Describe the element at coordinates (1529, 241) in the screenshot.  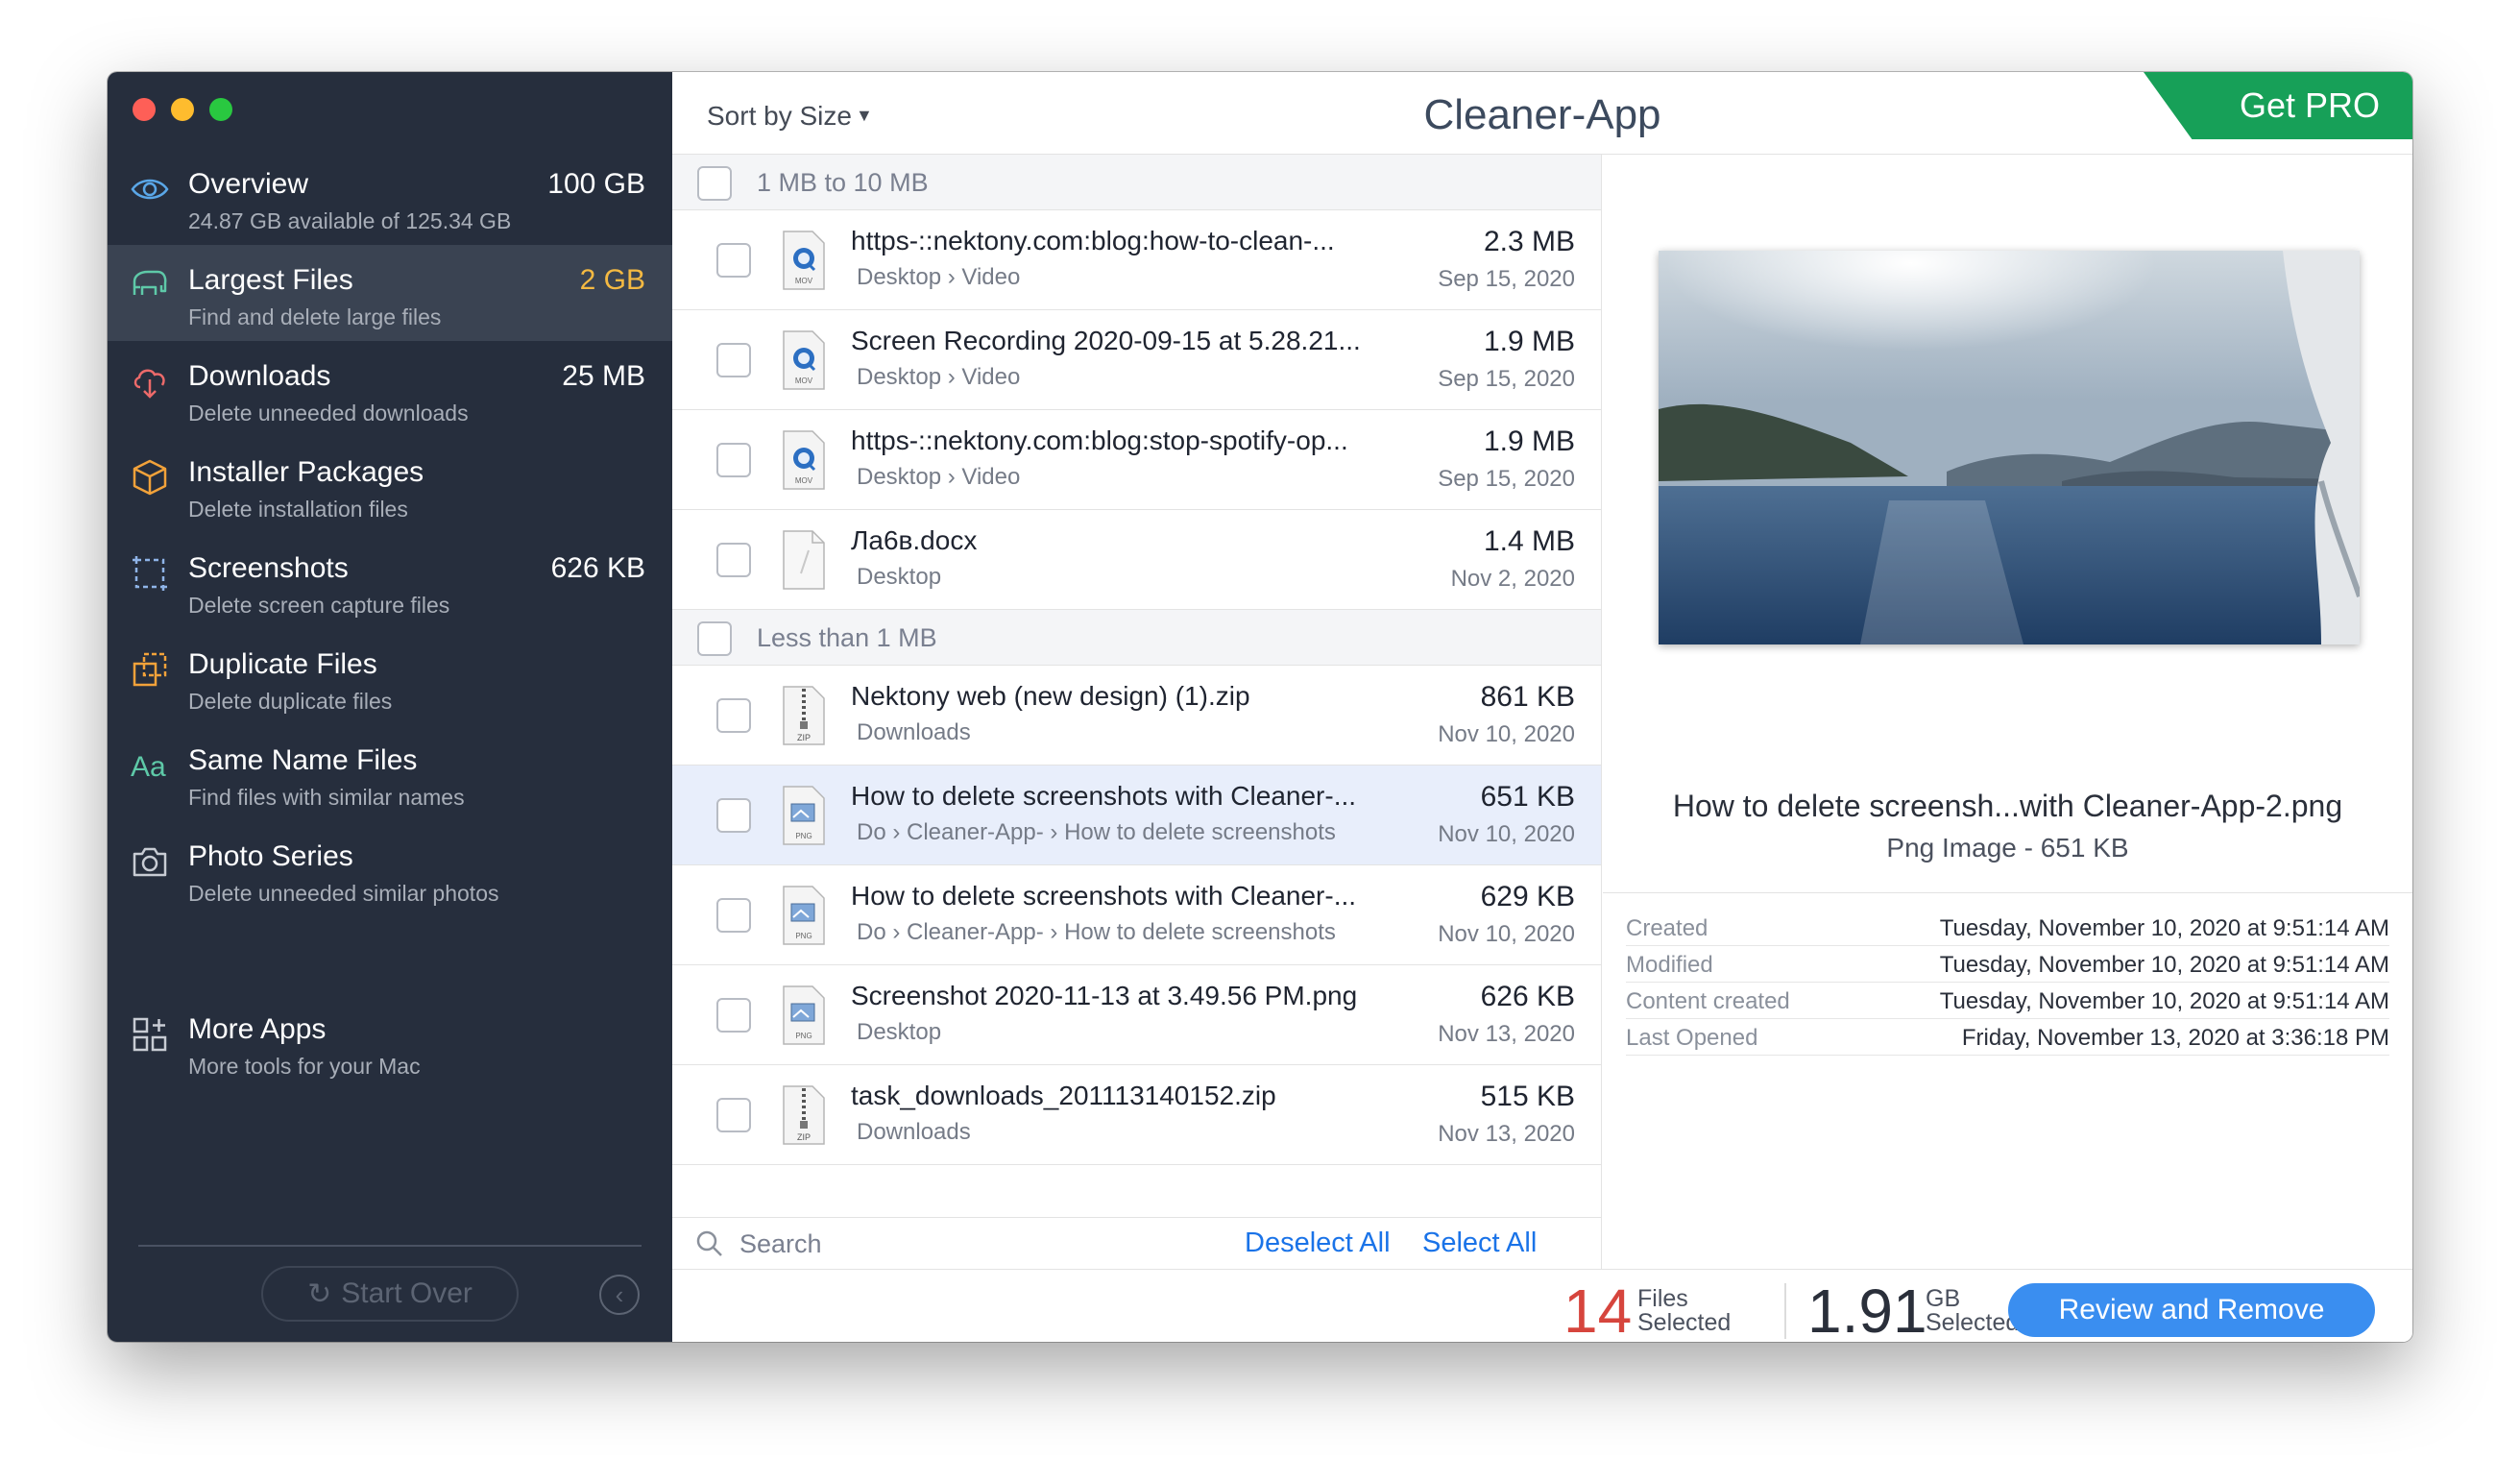
I see `file-size: 2.3 MB` at that location.